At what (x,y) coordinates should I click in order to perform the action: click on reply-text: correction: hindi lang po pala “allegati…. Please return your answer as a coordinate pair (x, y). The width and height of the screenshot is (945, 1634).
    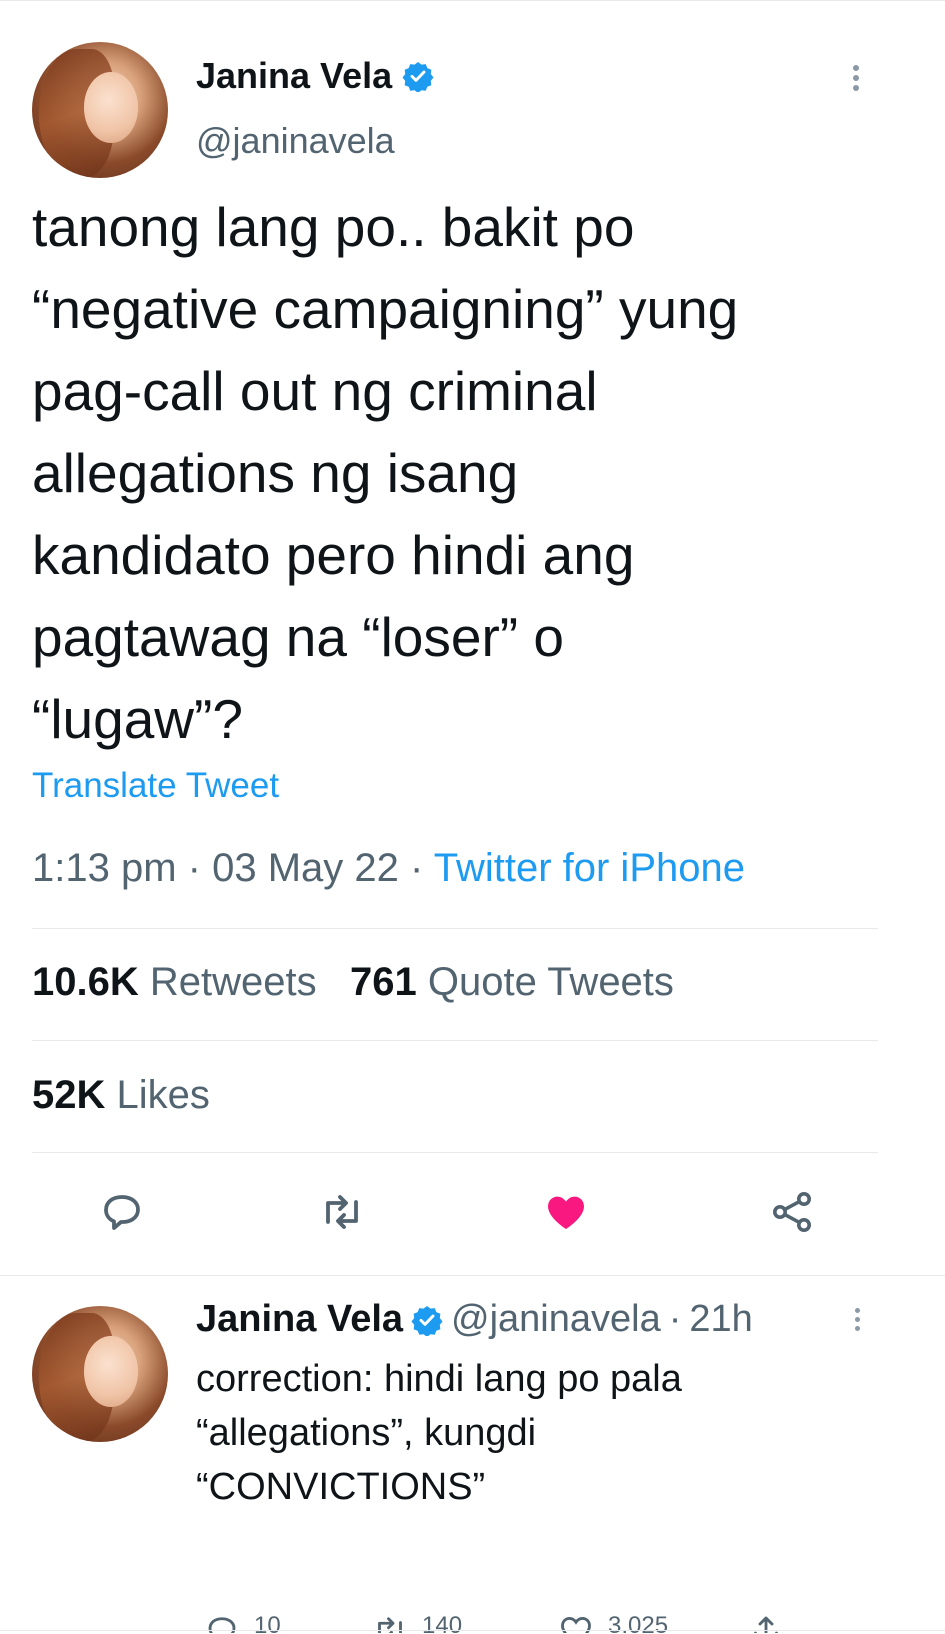
    Looking at the image, I should click on (439, 1433).